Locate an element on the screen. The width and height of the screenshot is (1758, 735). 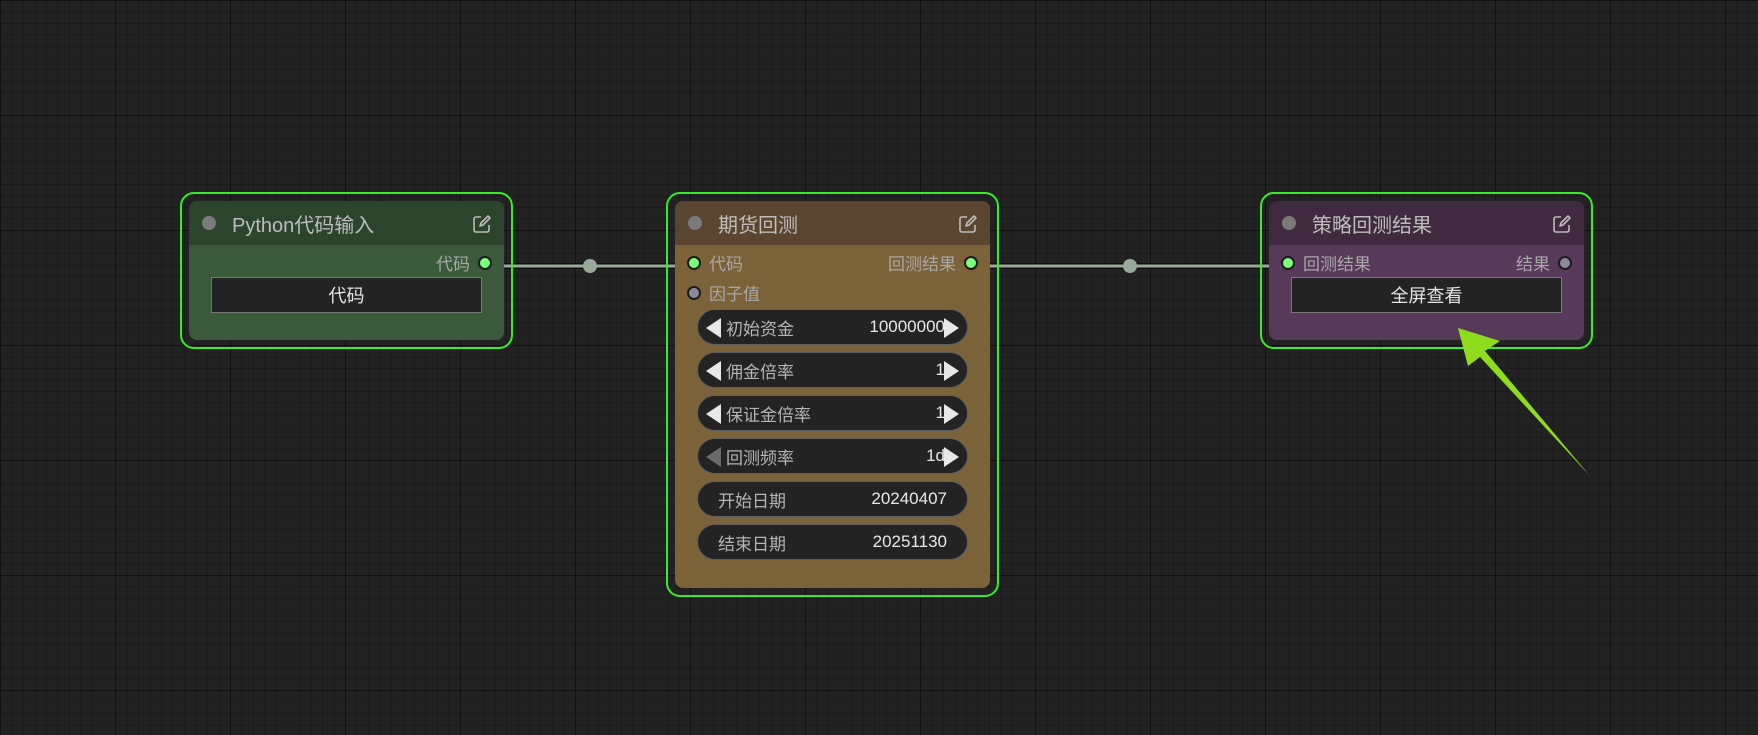
link-backtest-to-result is located at coordinates (1130, 266).